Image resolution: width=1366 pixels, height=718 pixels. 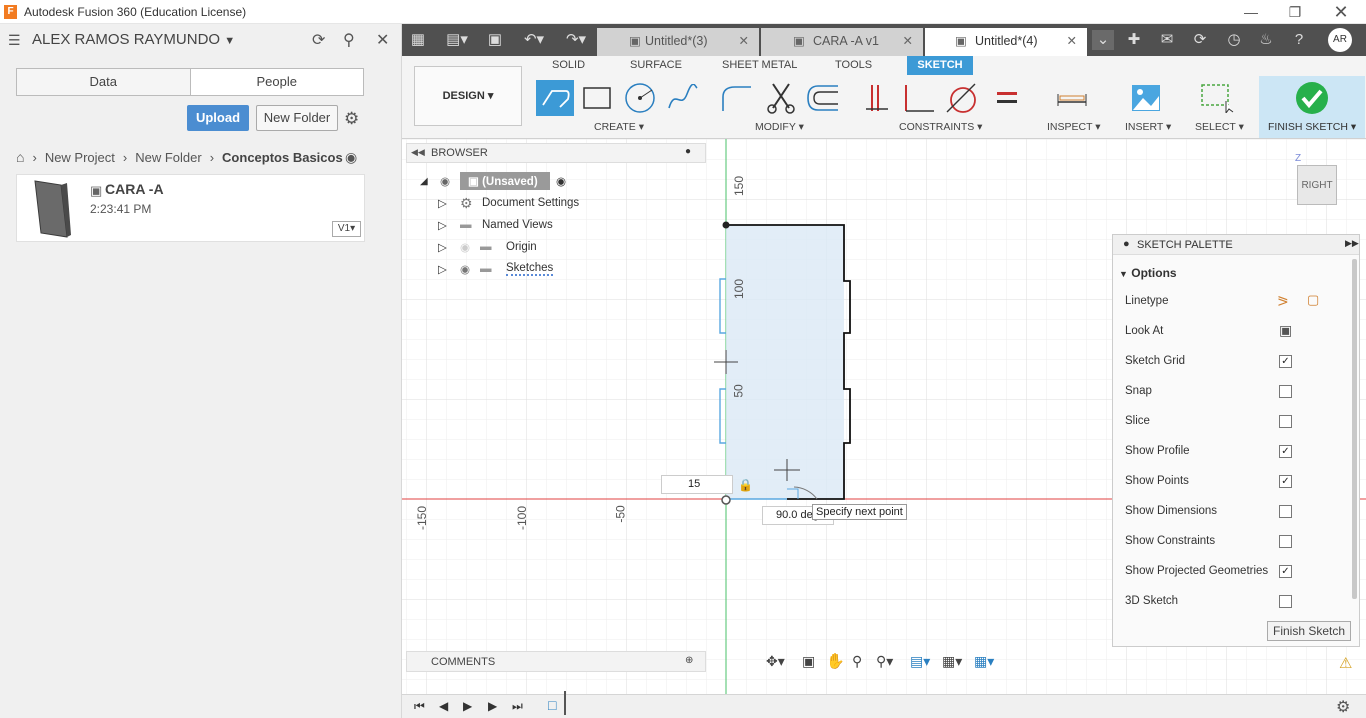 What do you see at coordinates (737, 98) in the screenshot?
I see `fillet-tool-icon` at bounding box center [737, 98].